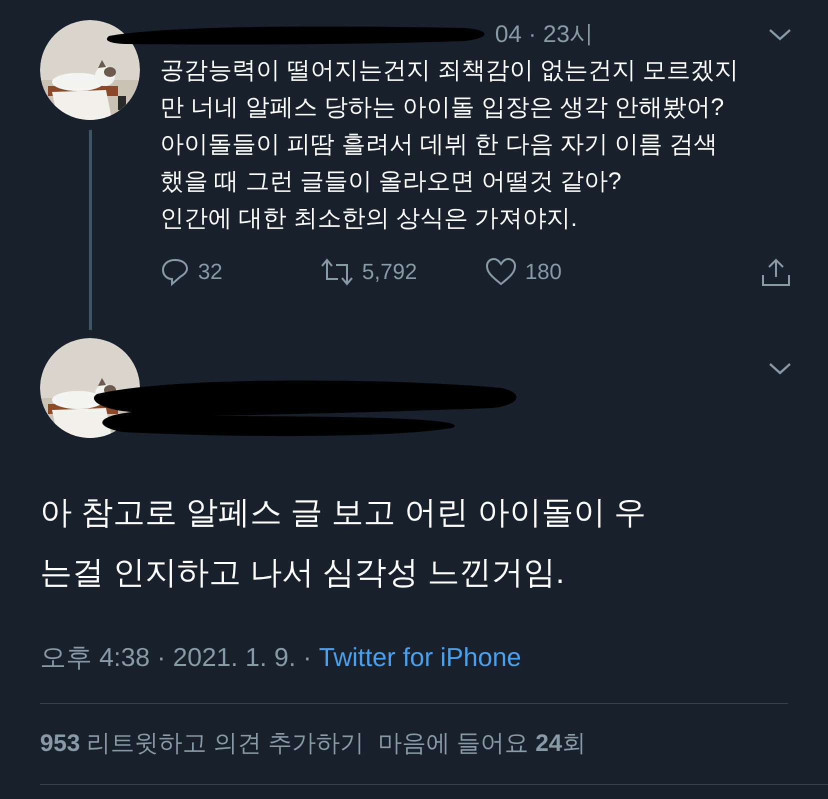 This screenshot has height=799, width=828. Describe the element at coordinates (501, 271) in the screenshot. I see `heart-icon` at that location.